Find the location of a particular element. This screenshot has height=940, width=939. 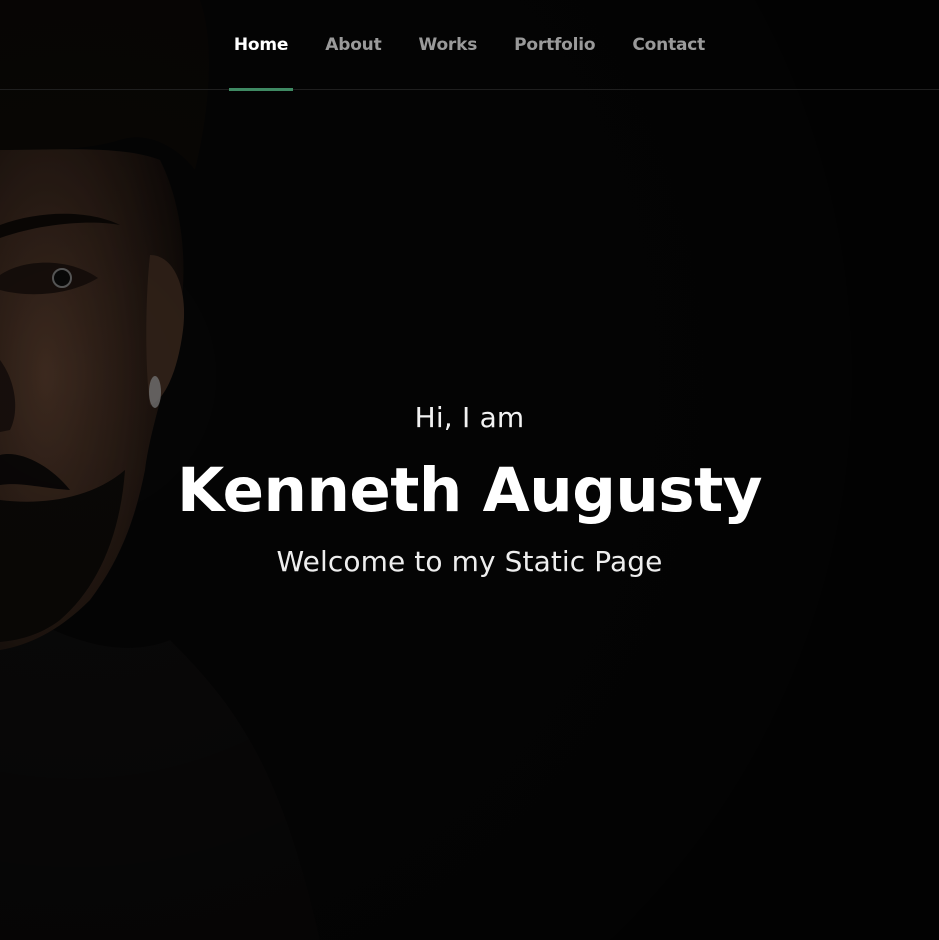

nav-item-home: Home is located at coordinates (260, 45).